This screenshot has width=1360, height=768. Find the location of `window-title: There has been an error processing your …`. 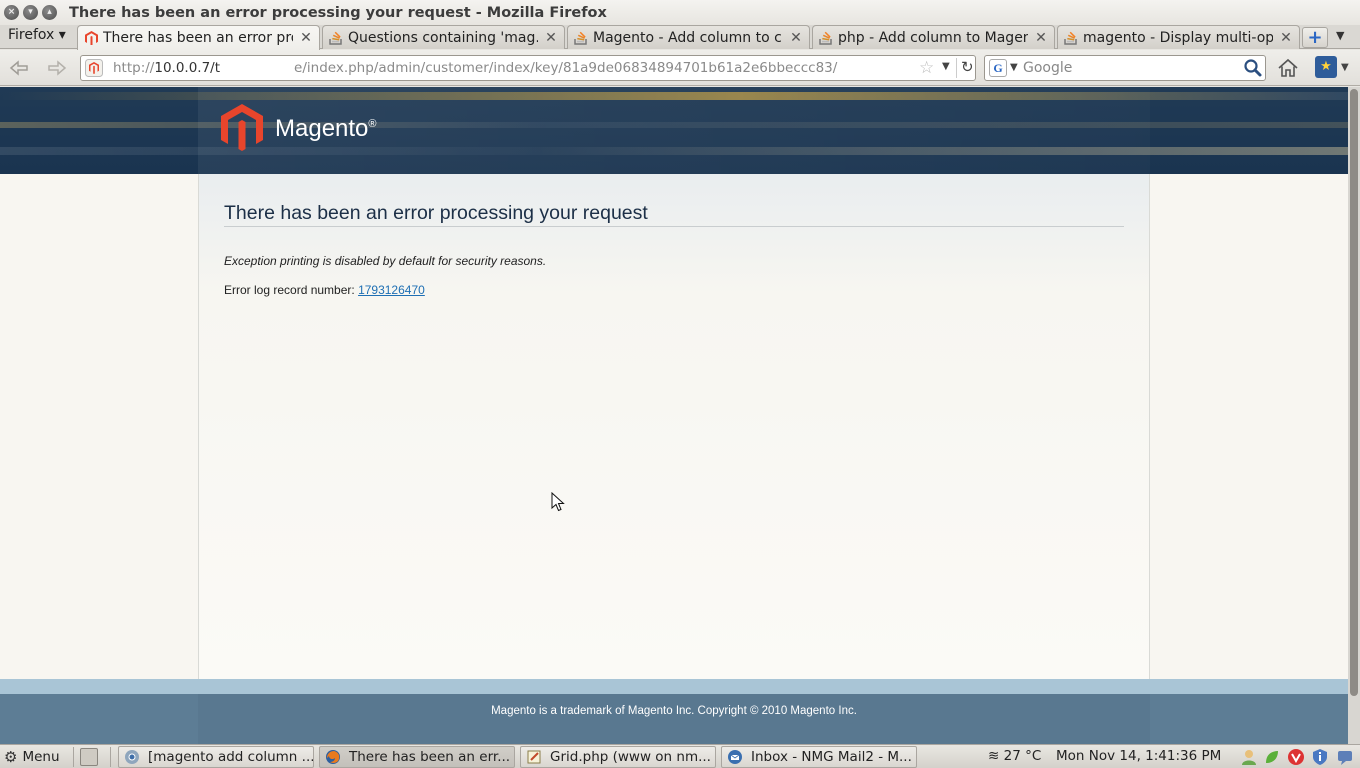

window-title: There has been an error processing your … is located at coordinates (338, 12).